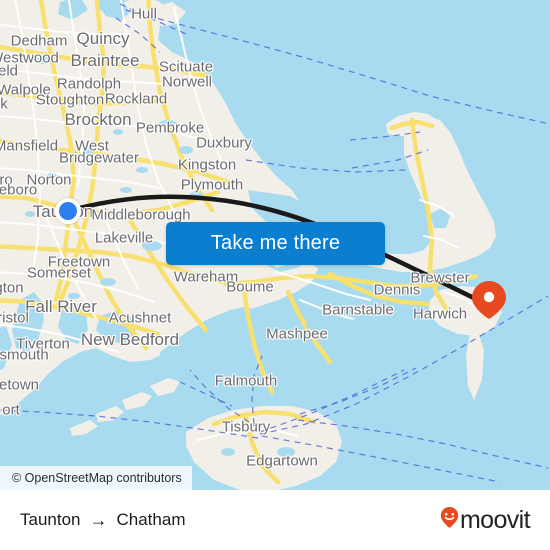 Image resolution: width=550 pixels, height=550 pixels. Describe the element at coordinates (275, 520) in the screenshot. I see `footer-bar: Taunton → Chatham moovit` at that location.